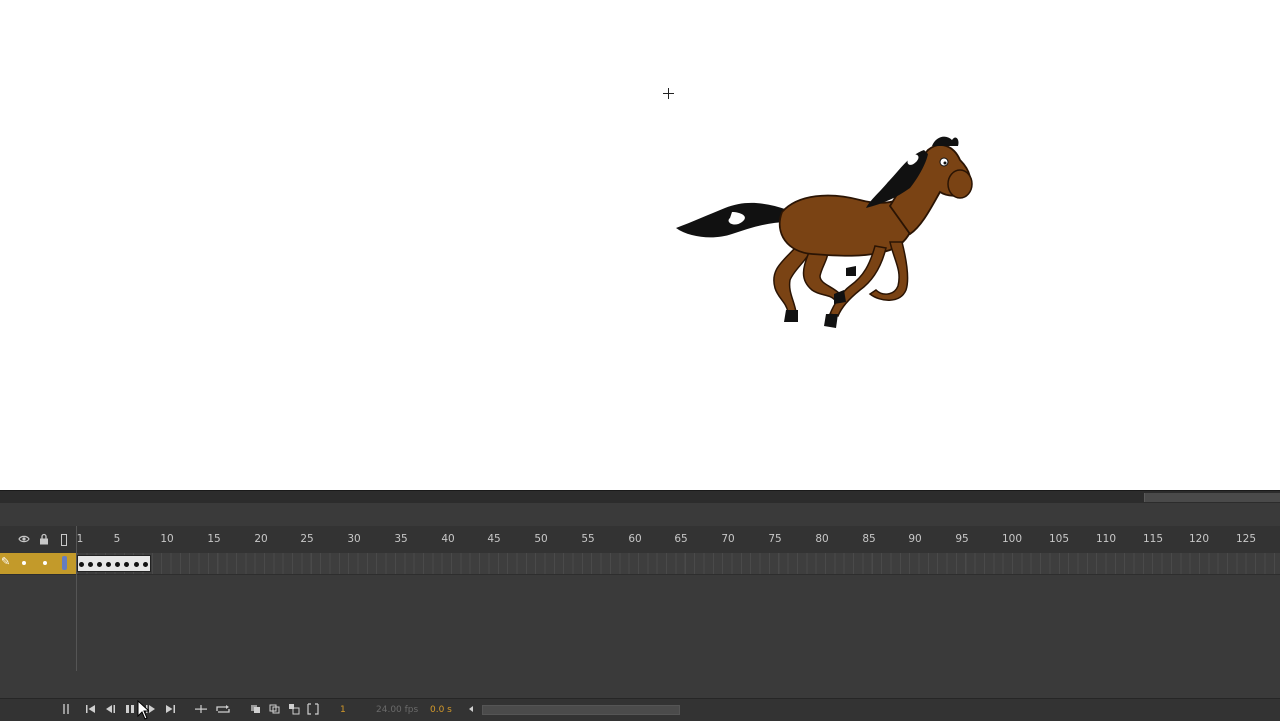 This screenshot has height=721, width=1280. I want to click on ruler-label: 5, so click(117, 539).